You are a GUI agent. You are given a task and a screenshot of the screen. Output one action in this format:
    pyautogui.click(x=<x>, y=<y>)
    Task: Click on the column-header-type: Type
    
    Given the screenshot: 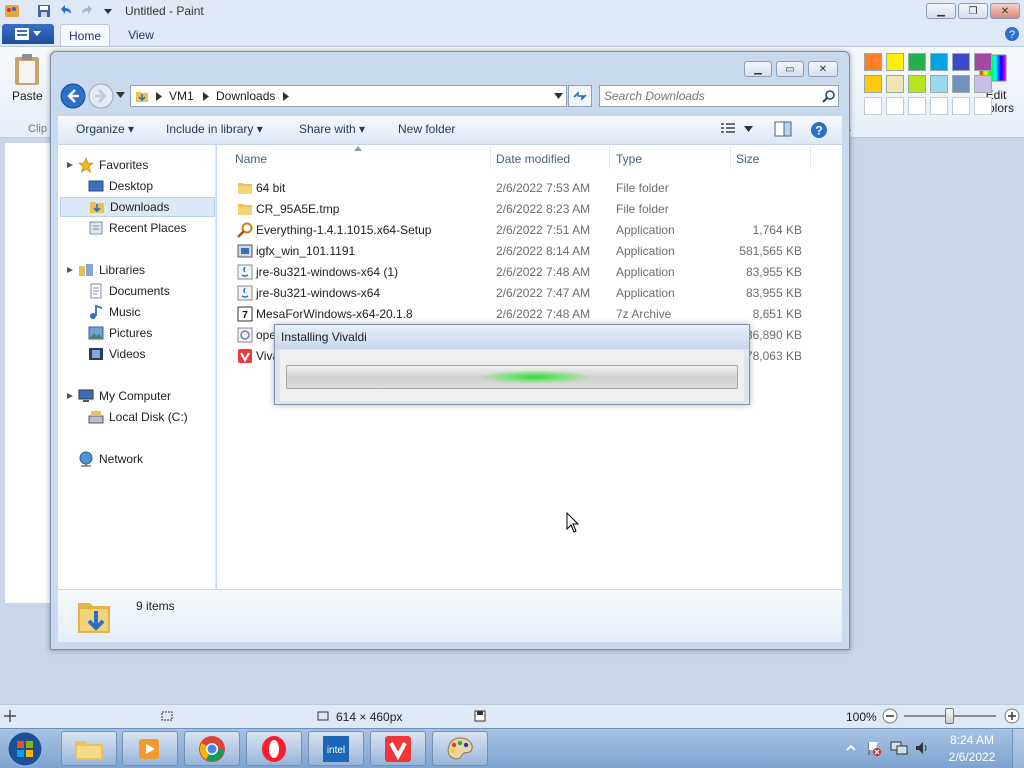 What is the action you would take?
    pyautogui.click(x=629, y=159)
    